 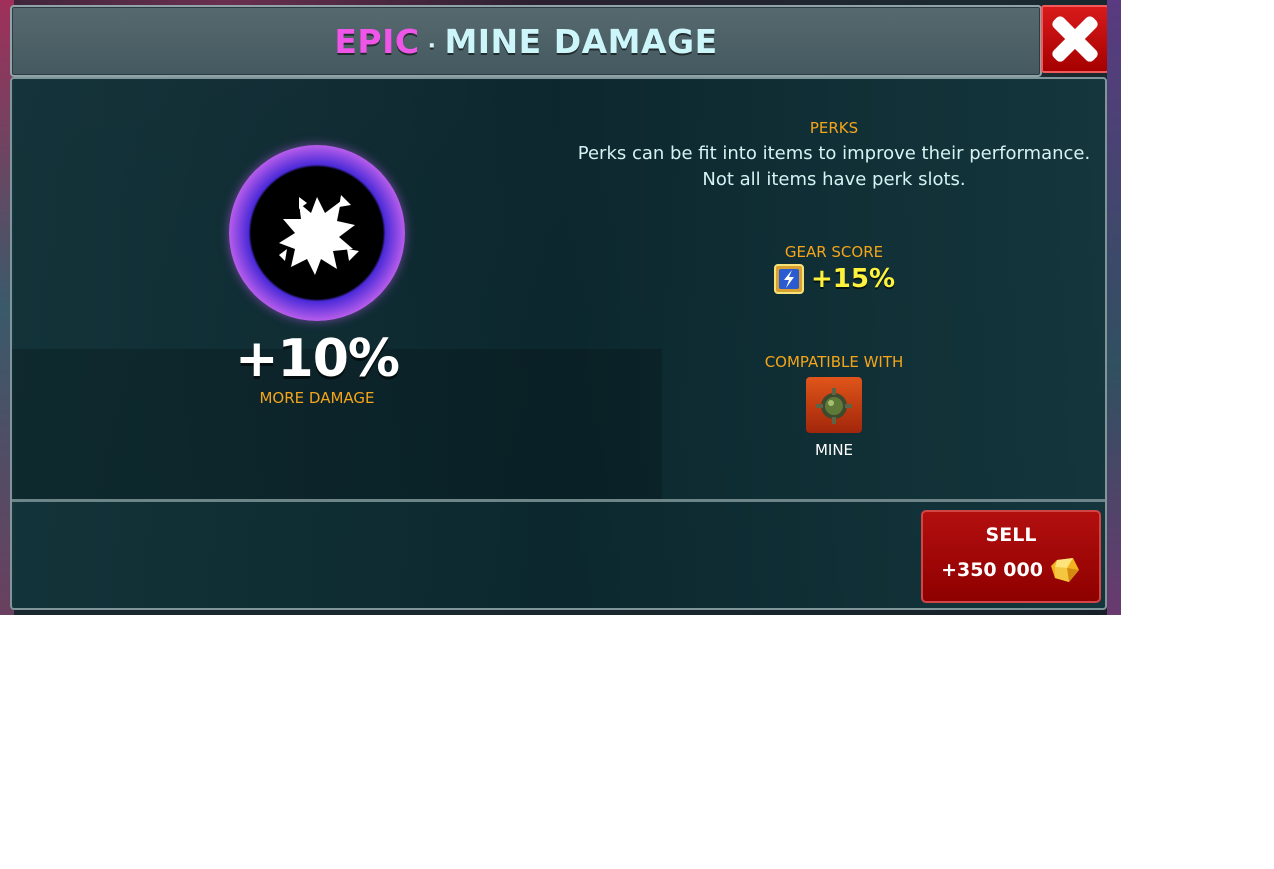 I want to click on mine-icon, so click(x=834, y=406).